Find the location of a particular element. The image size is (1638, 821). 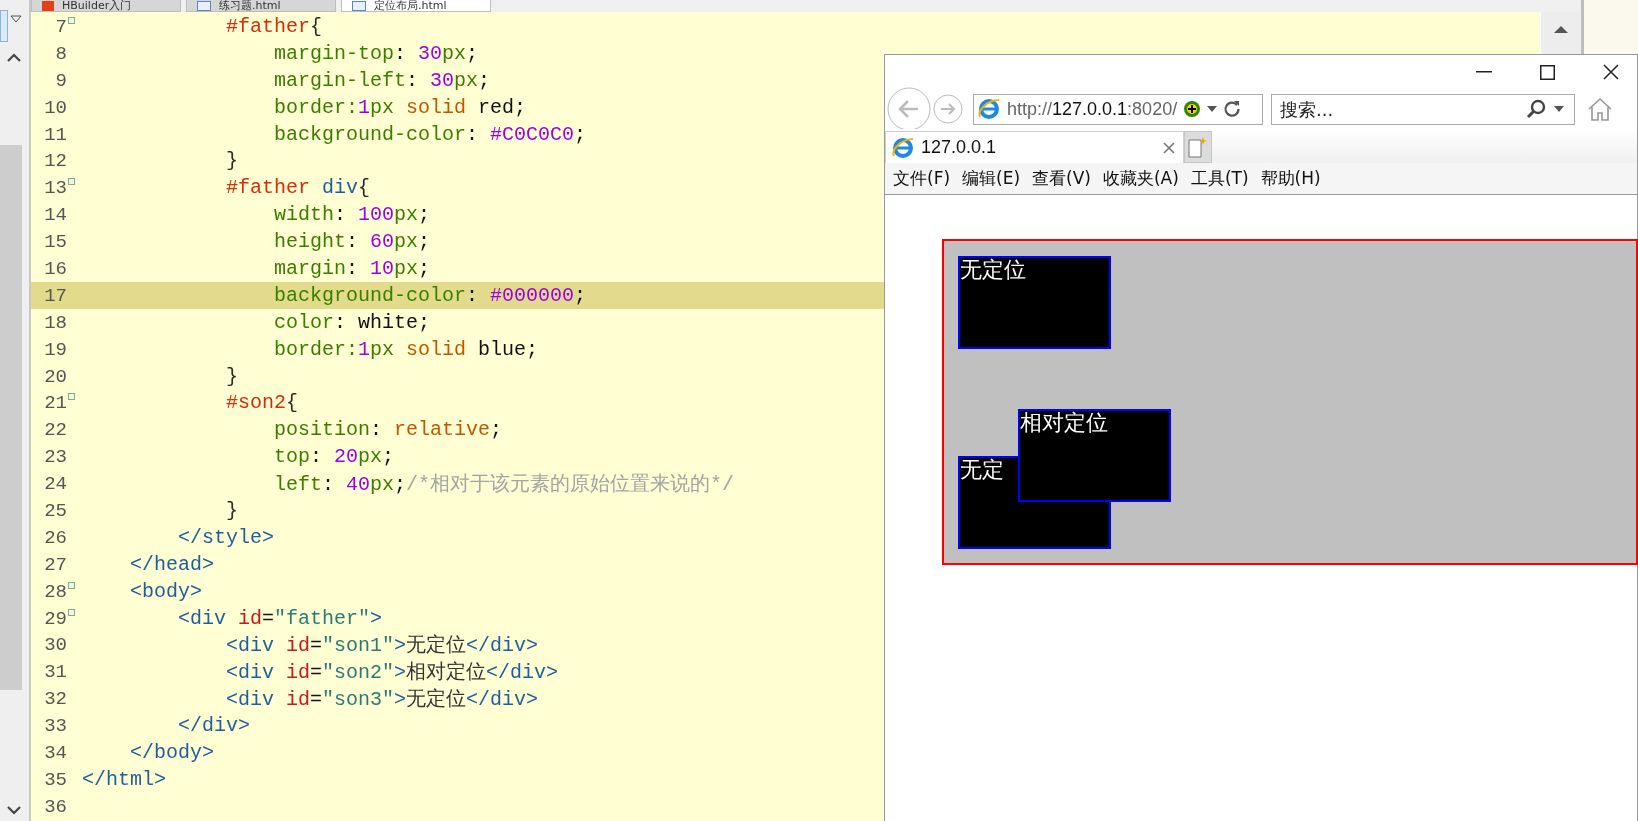

code-line: #son2{ is located at coordinates (262, 403).